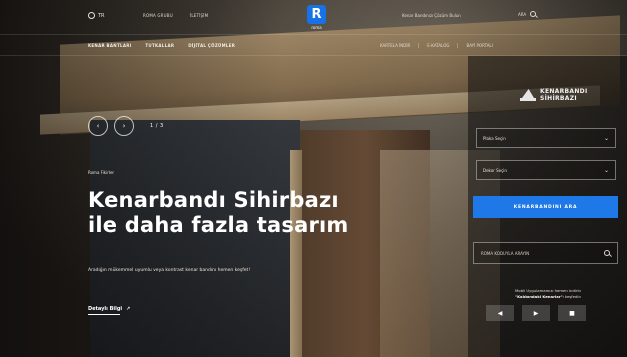 This screenshot has height=357, width=627. What do you see at coordinates (564, 91) in the screenshot?
I see `wizard-title-line1: KENARBANDI` at bounding box center [564, 91].